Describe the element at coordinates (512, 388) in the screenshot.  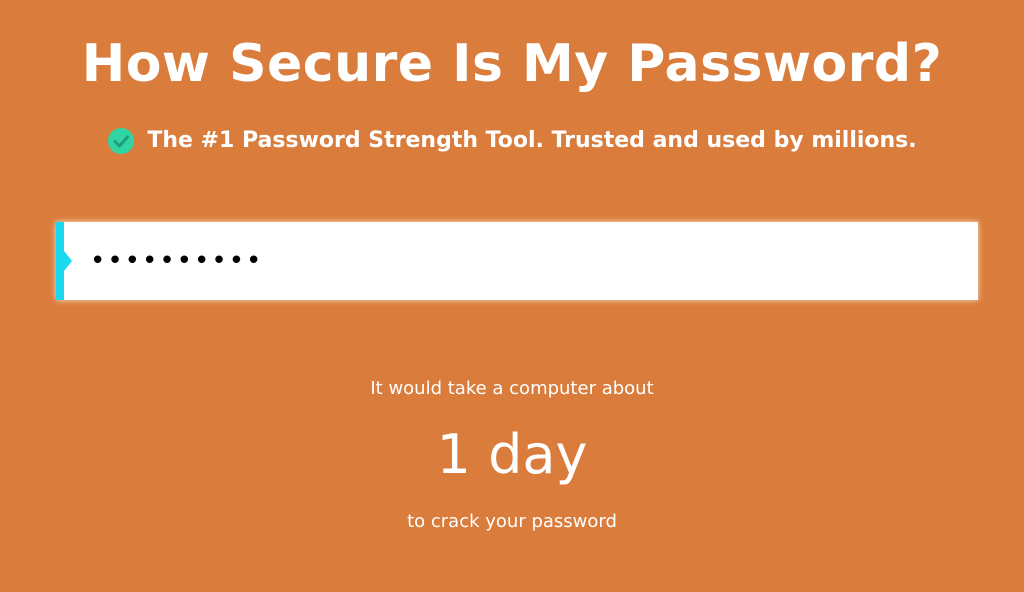
I see `result-intro-text: It would take a computer about` at that location.